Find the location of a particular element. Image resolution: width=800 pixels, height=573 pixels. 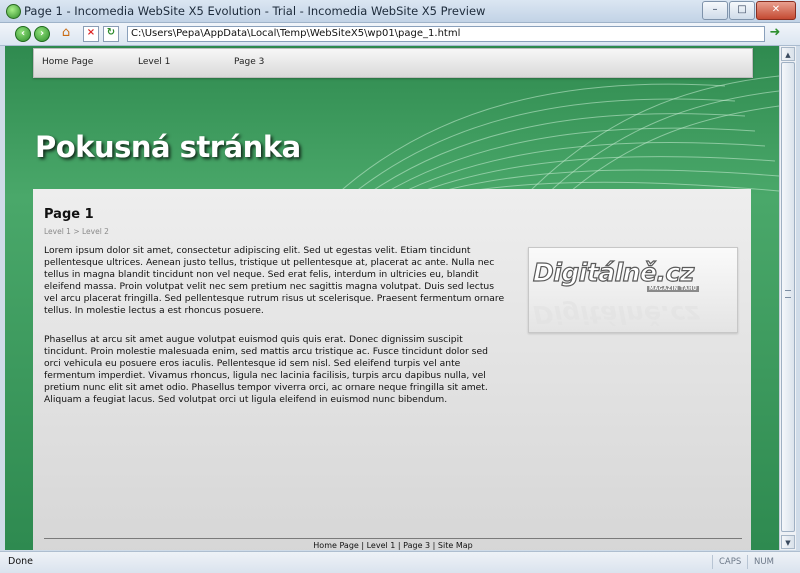

scroll-grip-icon is located at coordinates (788, 294).